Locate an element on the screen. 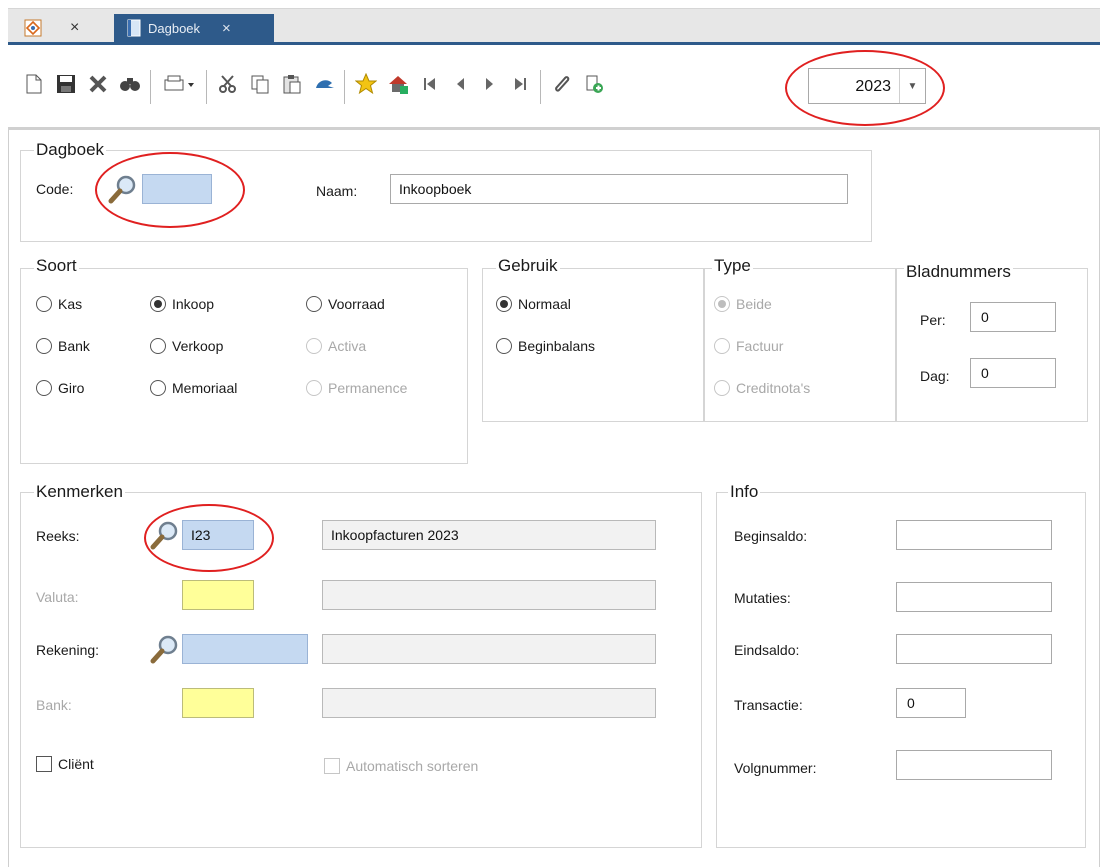 Image resolution: width=1100 pixels, height=867 pixels. valuta-input is located at coordinates (218, 595).